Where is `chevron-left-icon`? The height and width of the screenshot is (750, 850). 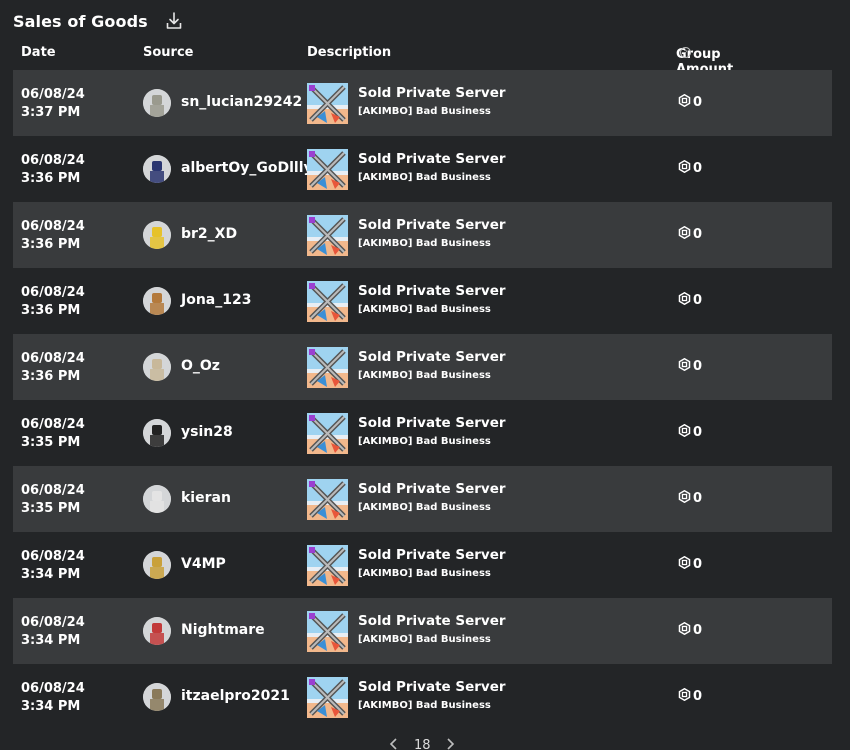 chevron-left-icon is located at coordinates (394, 743).